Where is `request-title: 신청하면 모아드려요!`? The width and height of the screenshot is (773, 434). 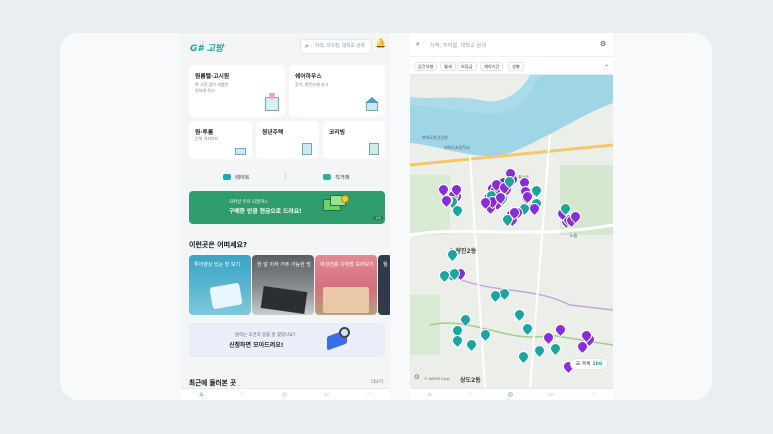 request-title: 신청하면 모아드려요! is located at coordinates (256, 345).